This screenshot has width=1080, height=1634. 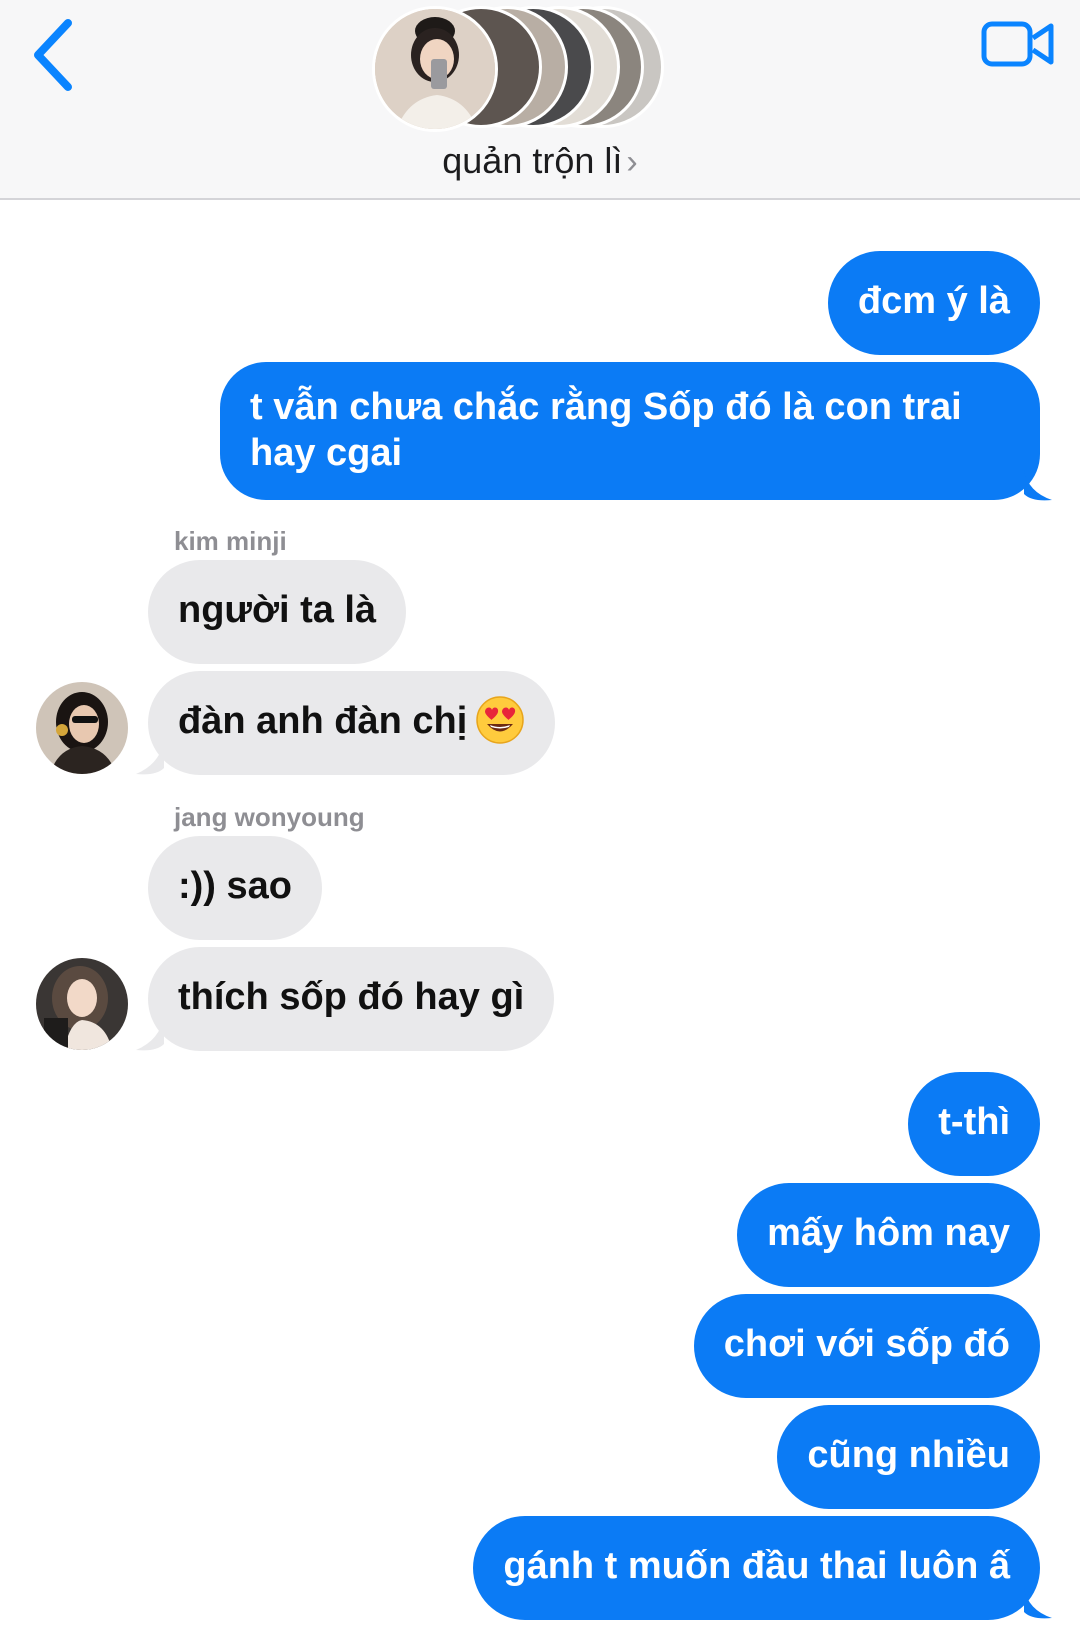 I want to click on sender-name: jang wonyoung, so click(x=269, y=817).